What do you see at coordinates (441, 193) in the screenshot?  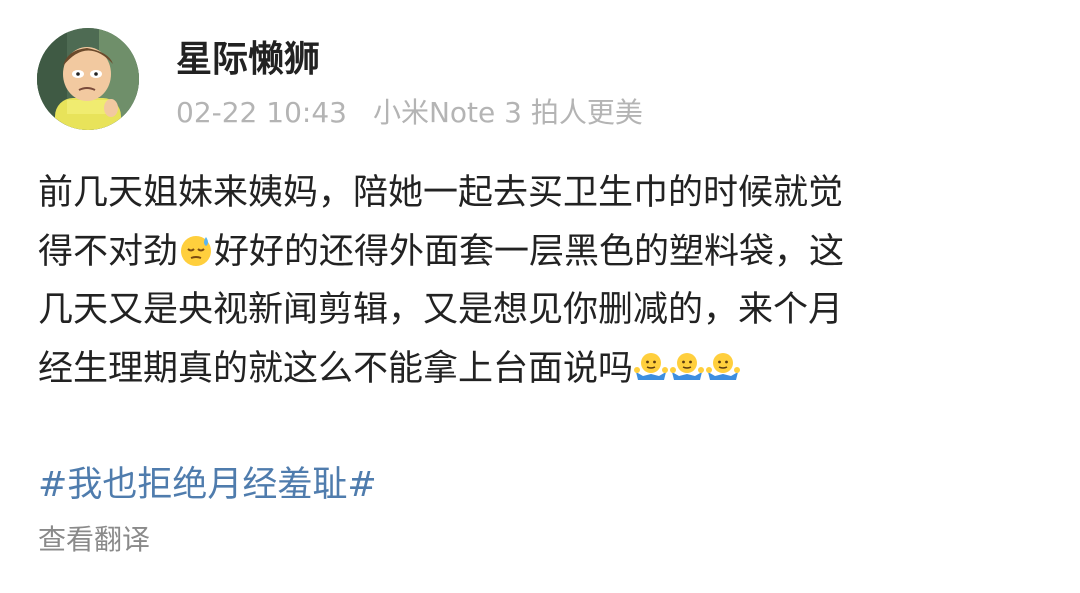 I see `content-text: 前几天姐妹来姨妈，陪她一起去买卫生巾的时候就觉` at bounding box center [441, 193].